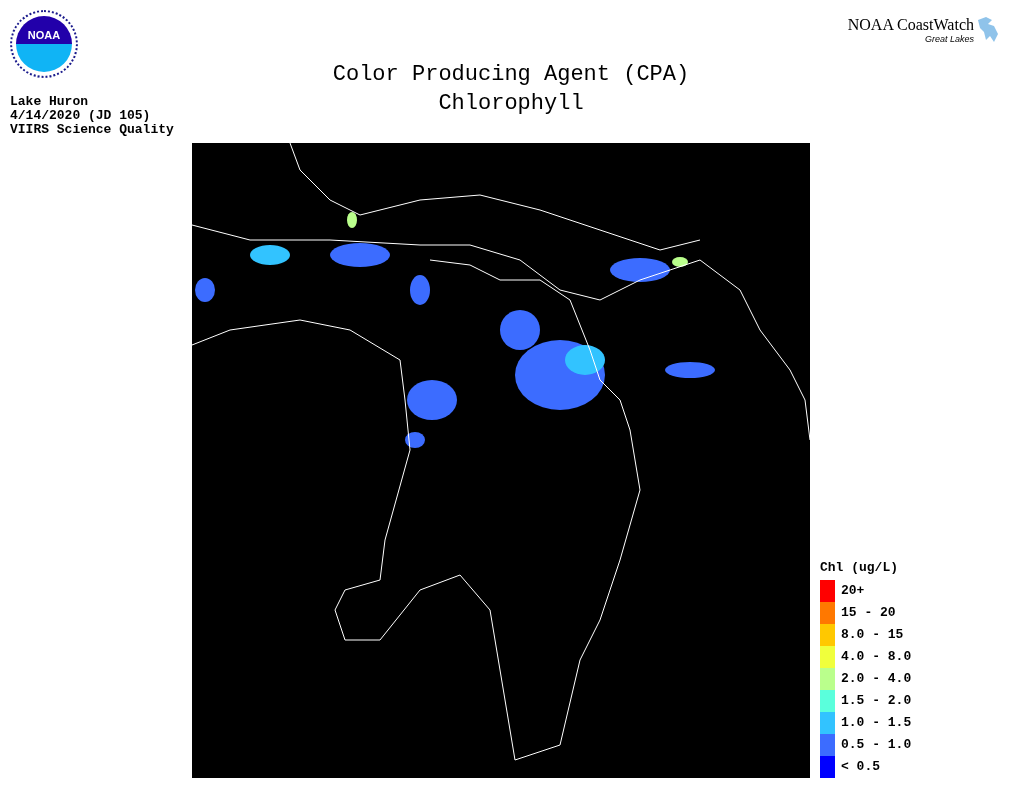 The height and width of the screenshot is (790, 1010). What do you see at coordinates (511, 104) in the screenshot?
I see `chart-title: Chlorophyll` at bounding box center [511, 104].